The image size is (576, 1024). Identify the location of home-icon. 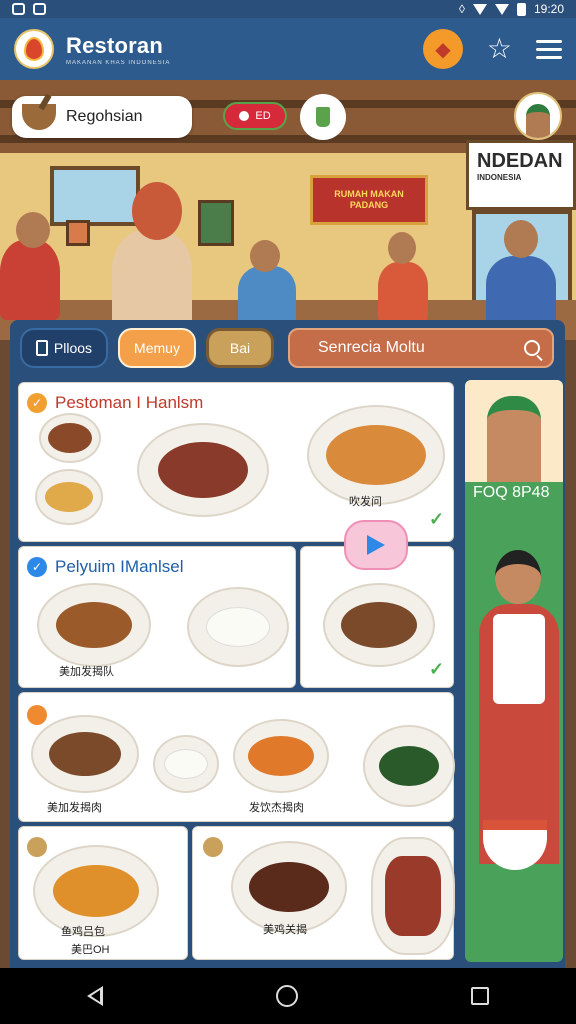
(286, 996).